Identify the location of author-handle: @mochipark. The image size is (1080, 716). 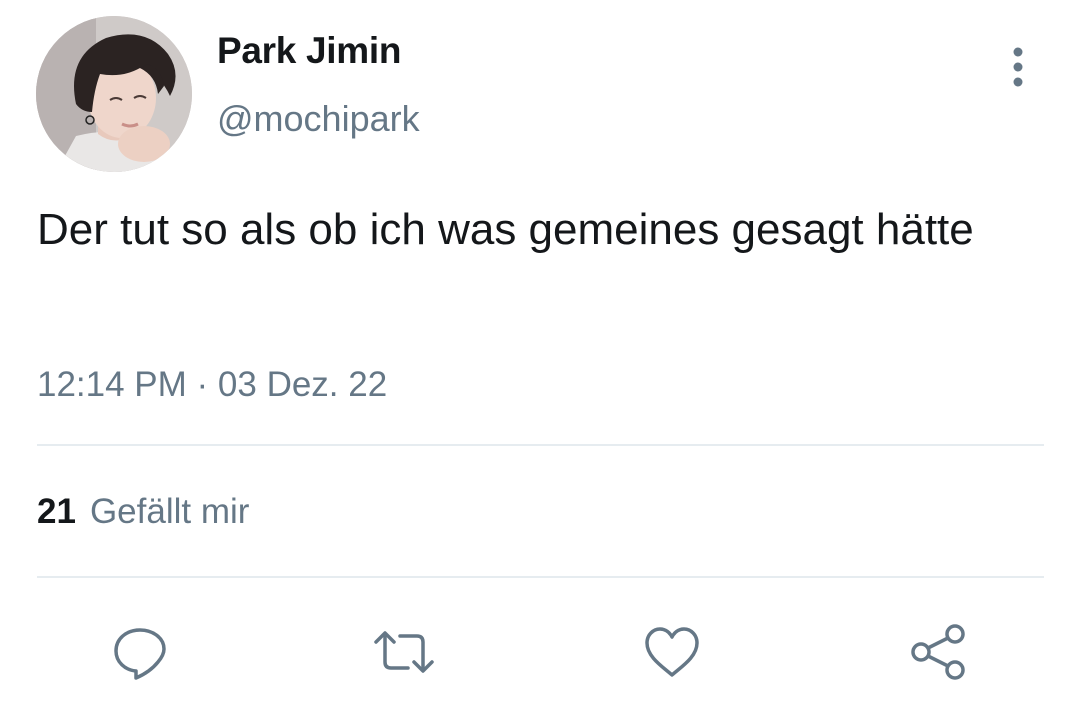
(318, 119).